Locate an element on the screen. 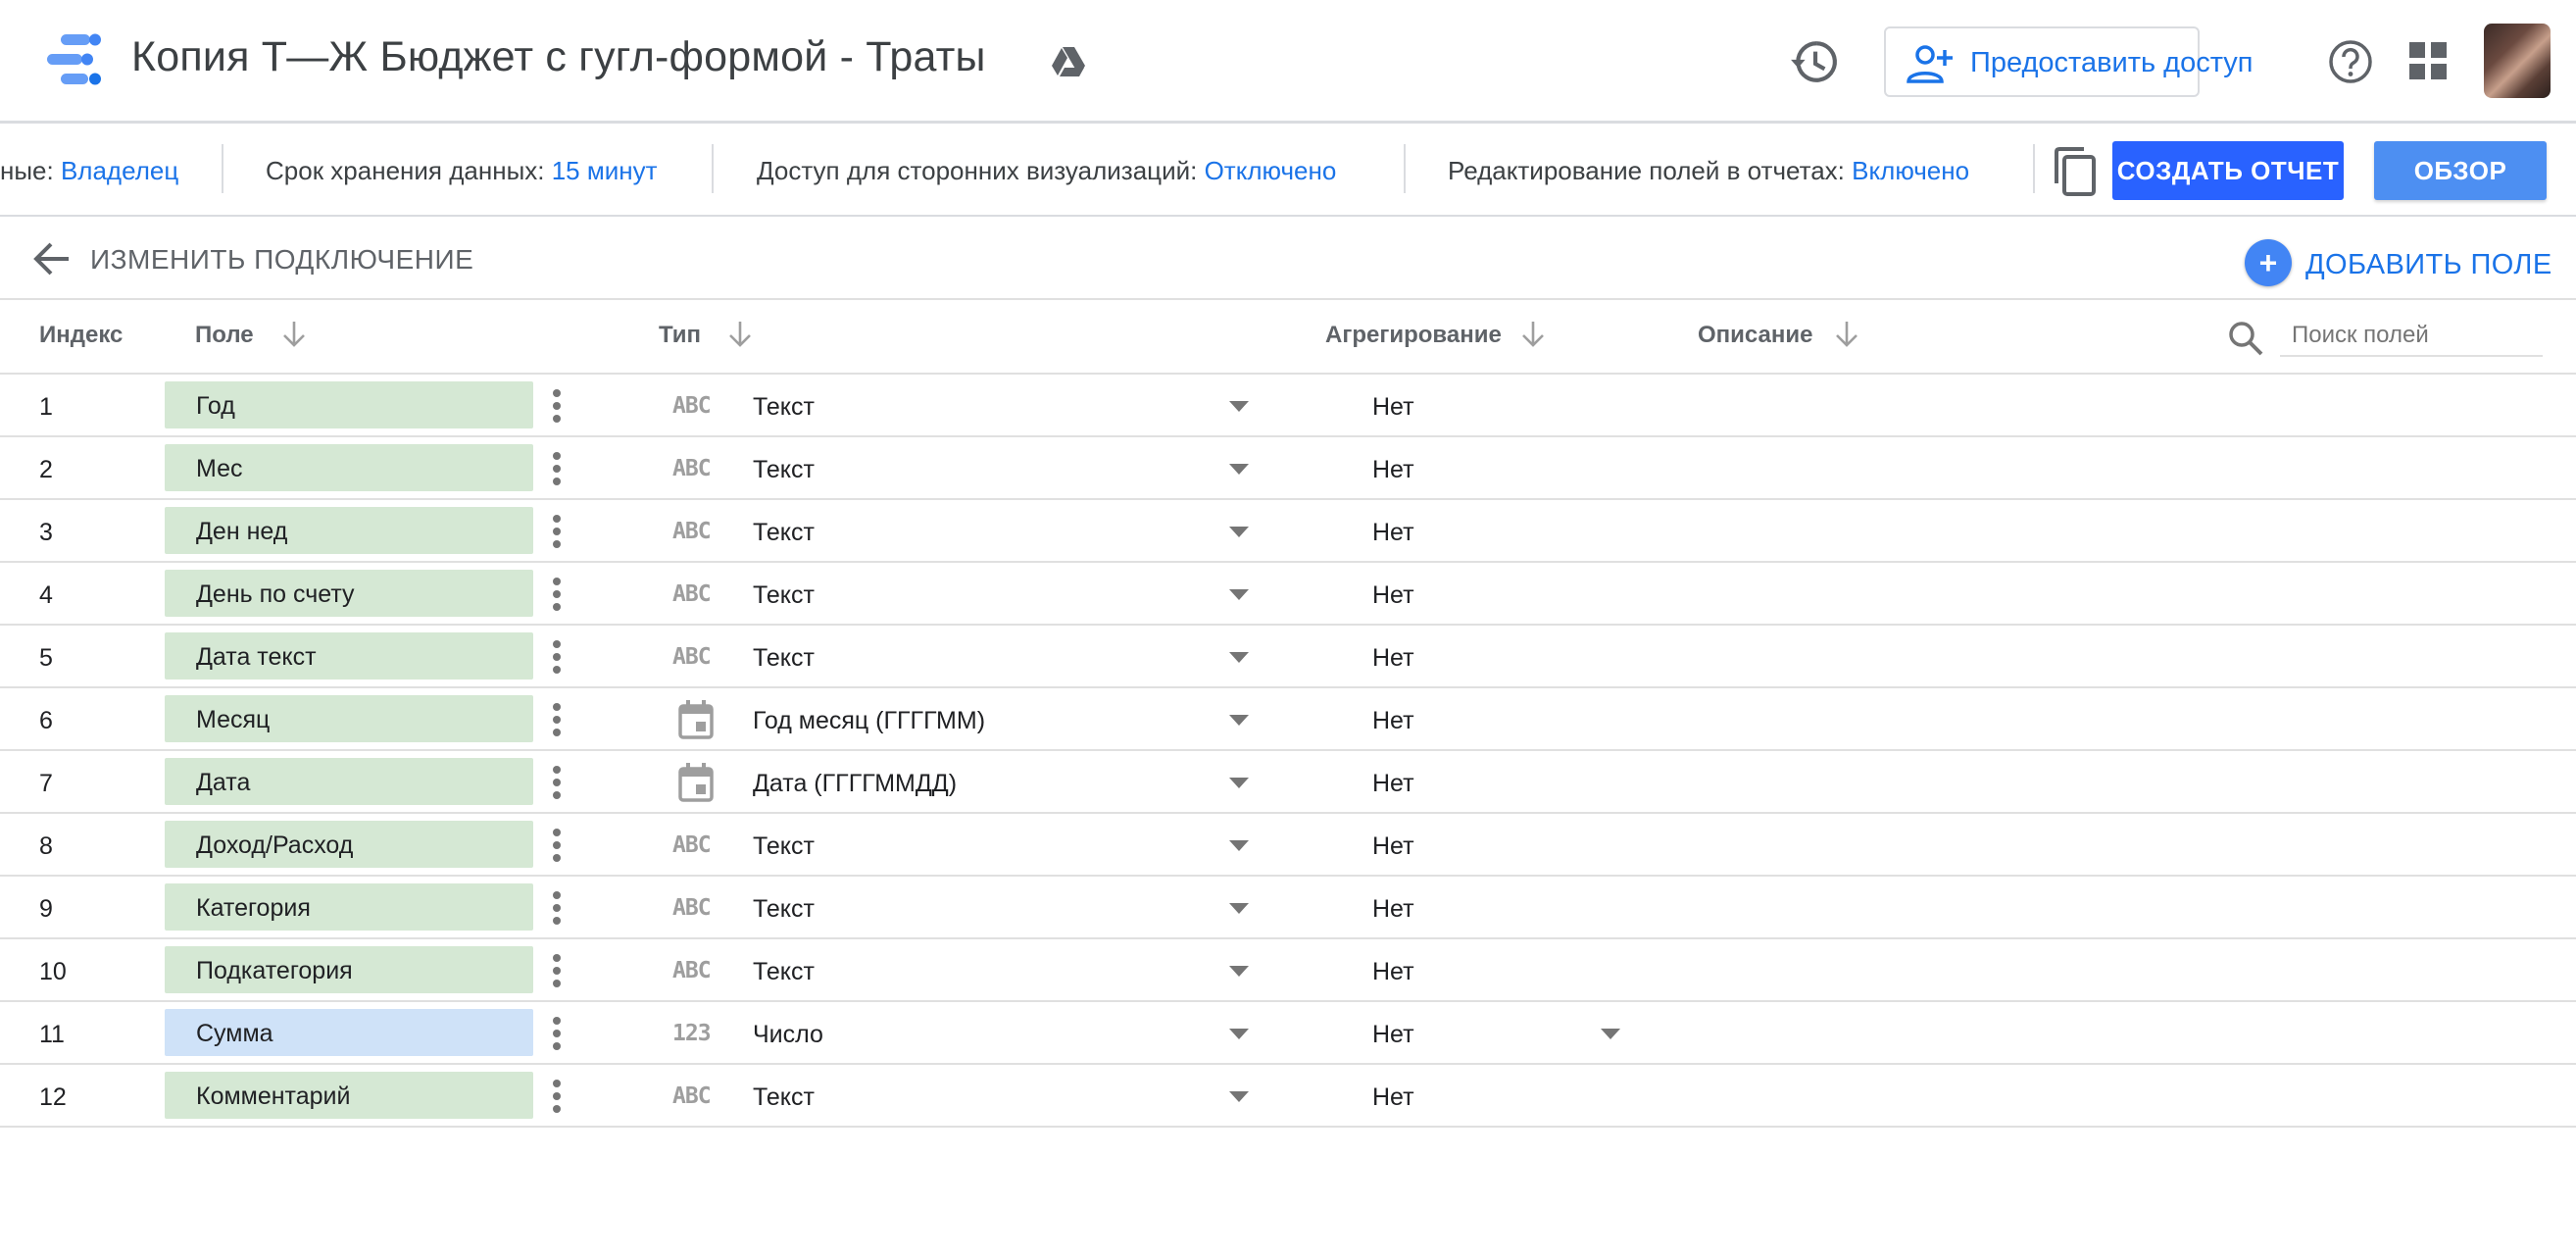  field-index: 3 is located at coordinates (46, 532).